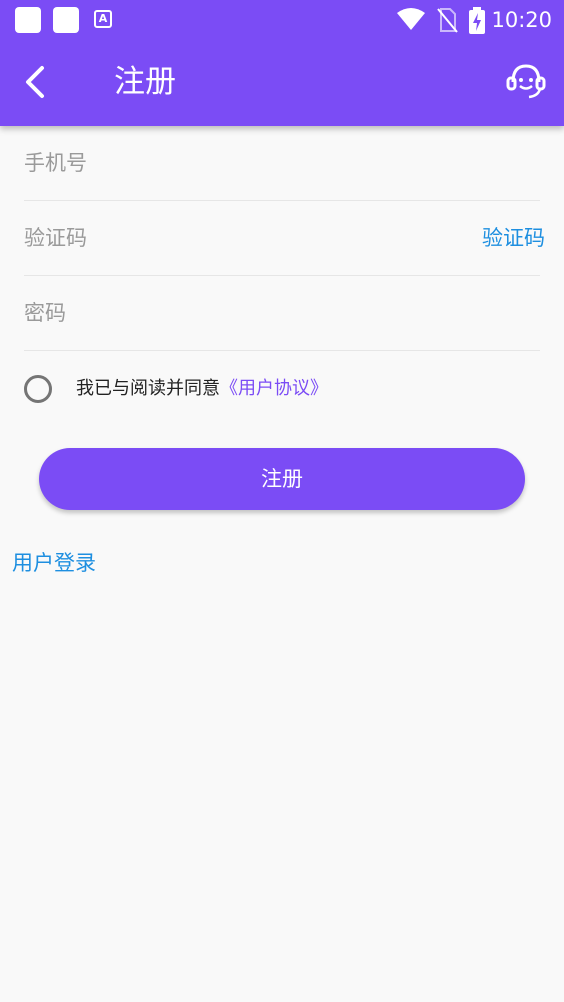 The height and width of the screenshot is (1002, 564). What do you see at coordinates (103, 19) in the screenshot?
I see `app-a-icon: A` at bounding box center [103, 19].